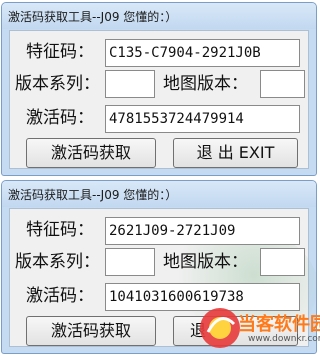 The height and width of the screenshot is (357, 320). What do you see at coordinates (202, 231) in the screenshot?
I see `feature-code-field: 2621J09-2721J09` at bounding box center [202, 231].